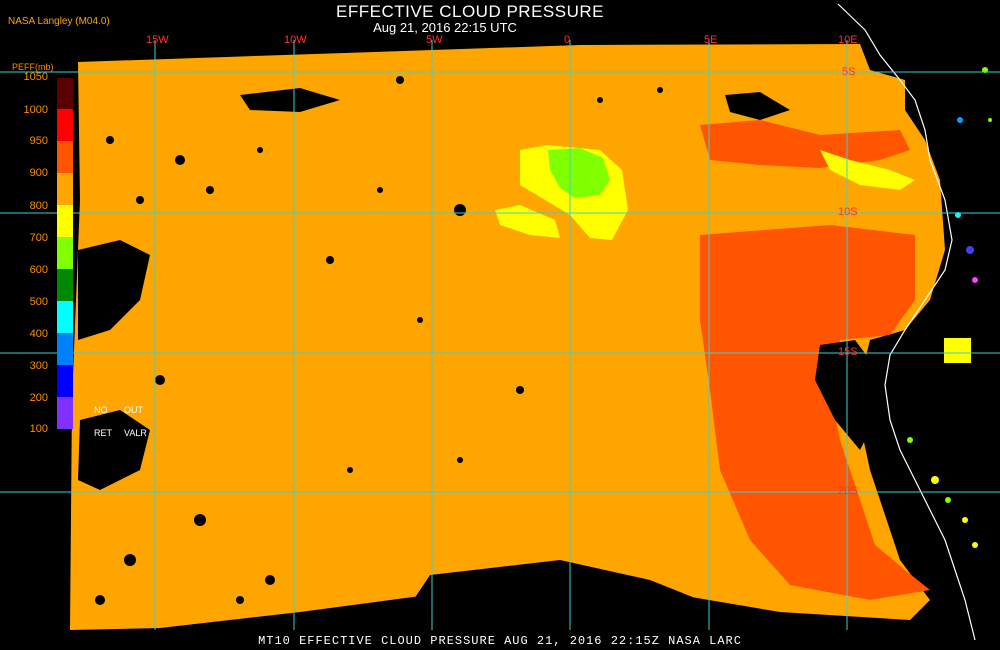 The width and height of the screenshot is (1000, 650). What do you see at coordinates (567, 40) in the screenshot?
I see `lon-label-0: 0` at bounding box center [567, 40].